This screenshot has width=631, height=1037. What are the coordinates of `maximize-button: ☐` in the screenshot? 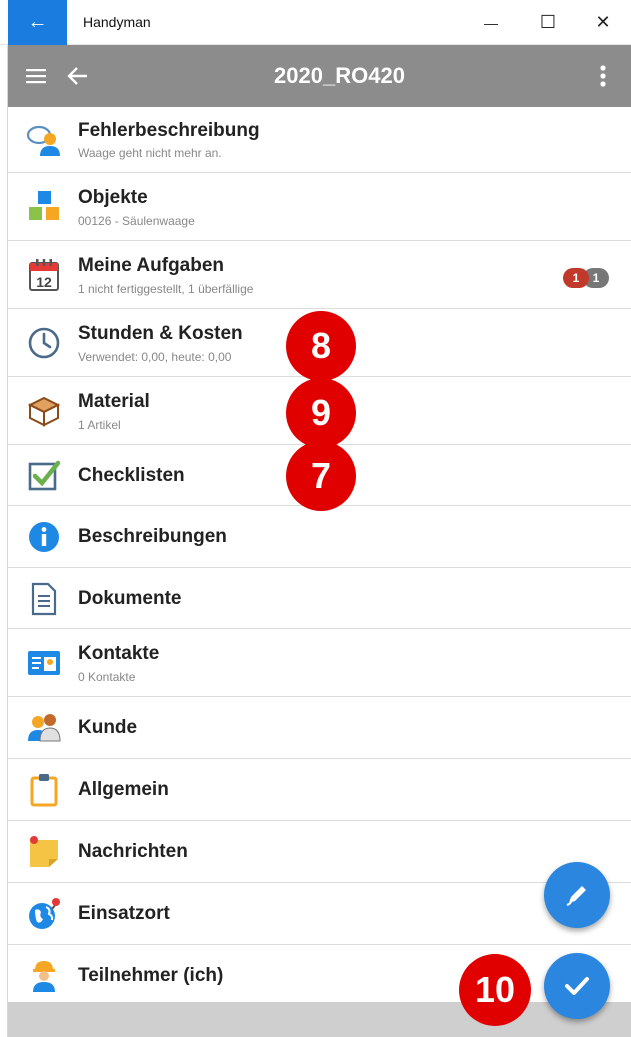 It's located at (548, 22).